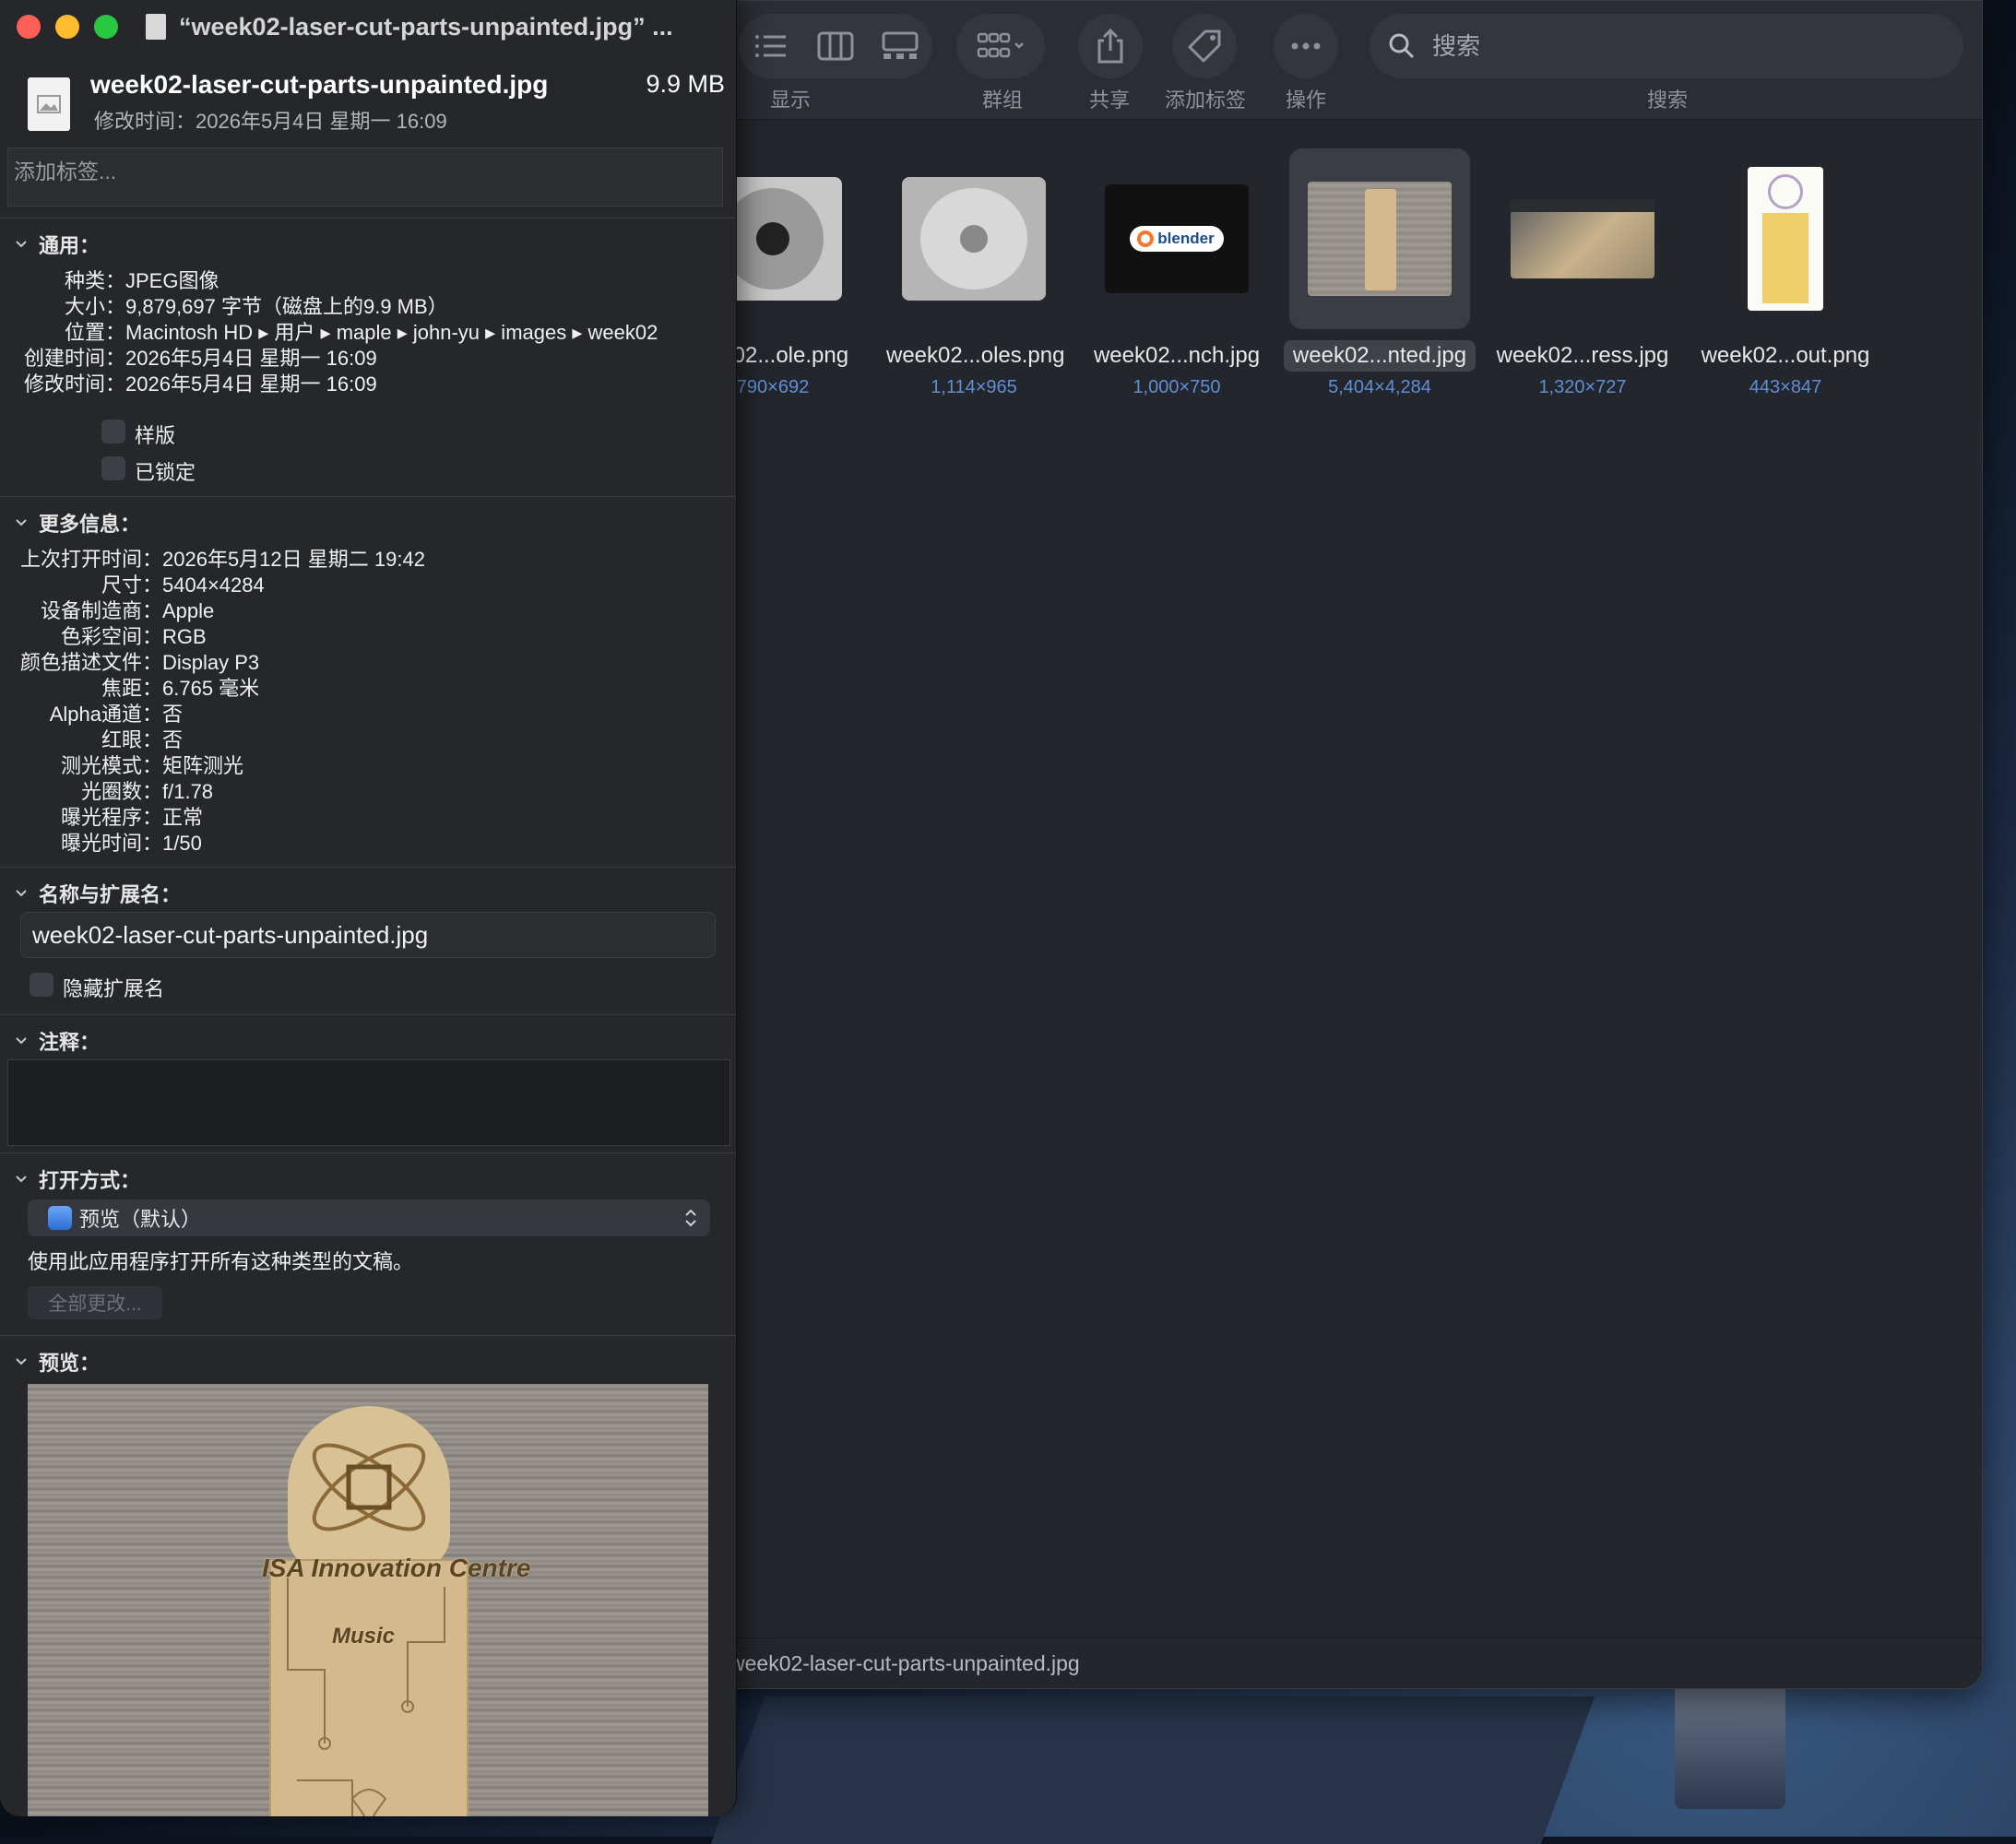 This screenshot has height=1844, width=2016. What do you see at coordinates (113, 431) in the screenshot?
I see `stationery-checkbox` at bounding box center [113, 431].